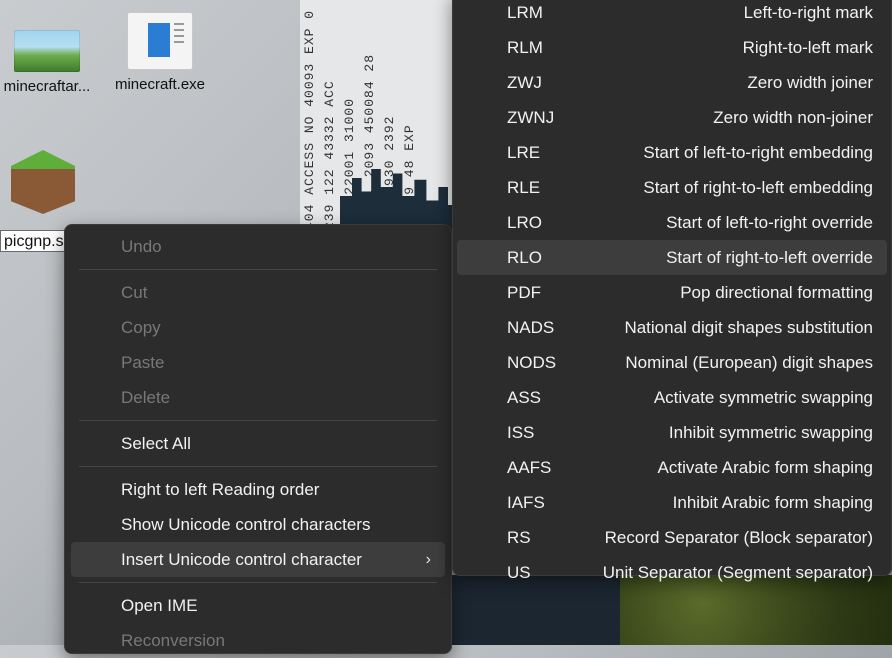 This screenshot has height=658, width=892. What do you see at coordinates (529, 467) in the screenshot?
I see `control-code: AAFS` at bounding box center [529, 467].